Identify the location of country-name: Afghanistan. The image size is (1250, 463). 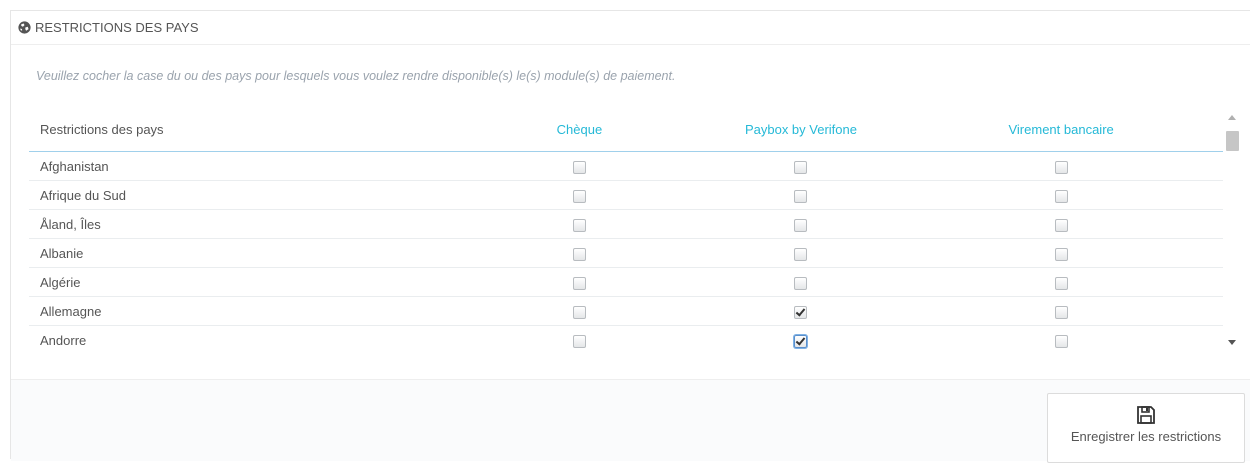
(238, 166).